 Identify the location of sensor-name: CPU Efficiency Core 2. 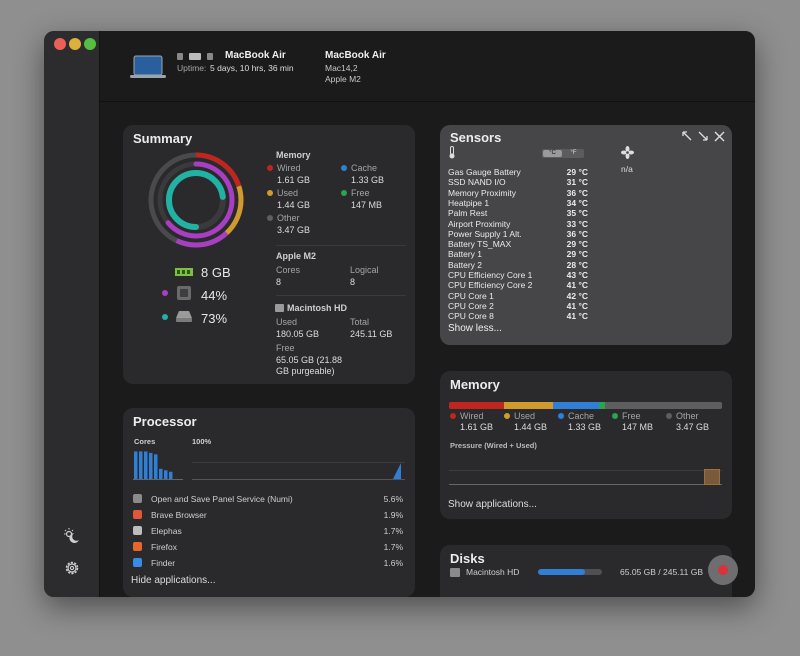
(490, 285).